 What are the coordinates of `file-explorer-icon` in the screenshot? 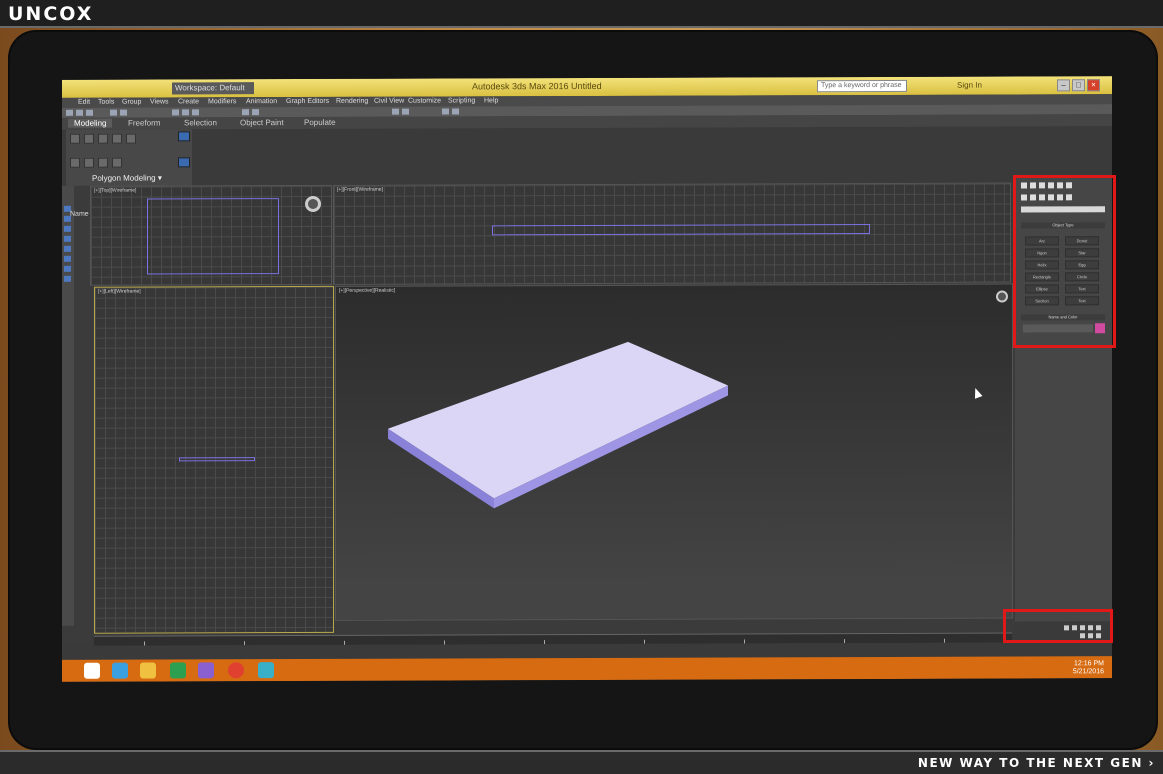 It's located at (148, 670).